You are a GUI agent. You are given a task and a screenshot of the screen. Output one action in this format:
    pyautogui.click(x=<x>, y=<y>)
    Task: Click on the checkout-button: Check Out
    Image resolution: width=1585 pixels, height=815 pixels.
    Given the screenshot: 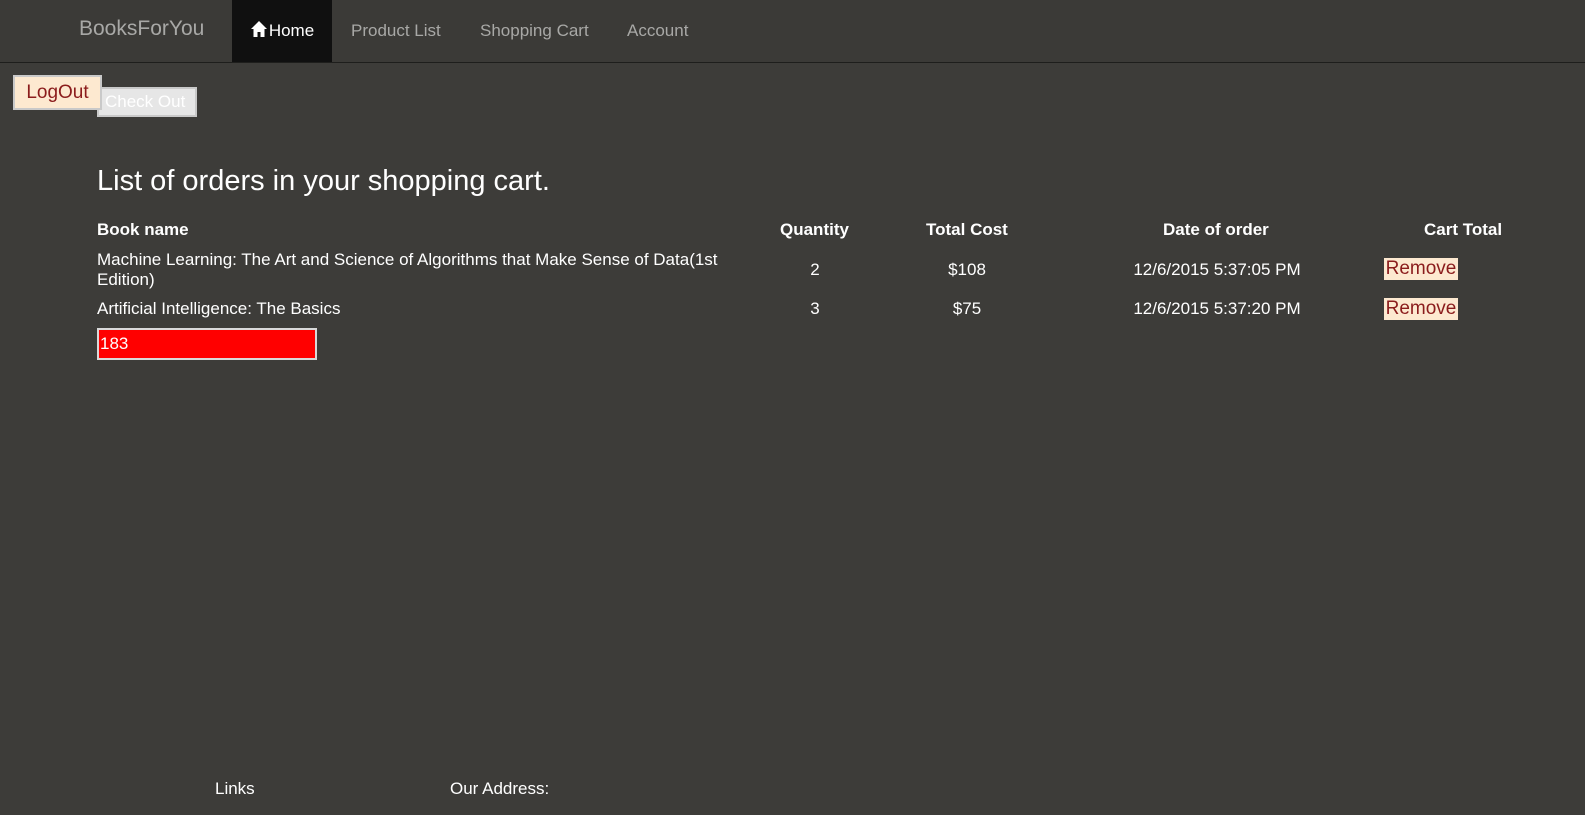 What is the action you would take?
    pyautogui.click(x=147, y=102)
    